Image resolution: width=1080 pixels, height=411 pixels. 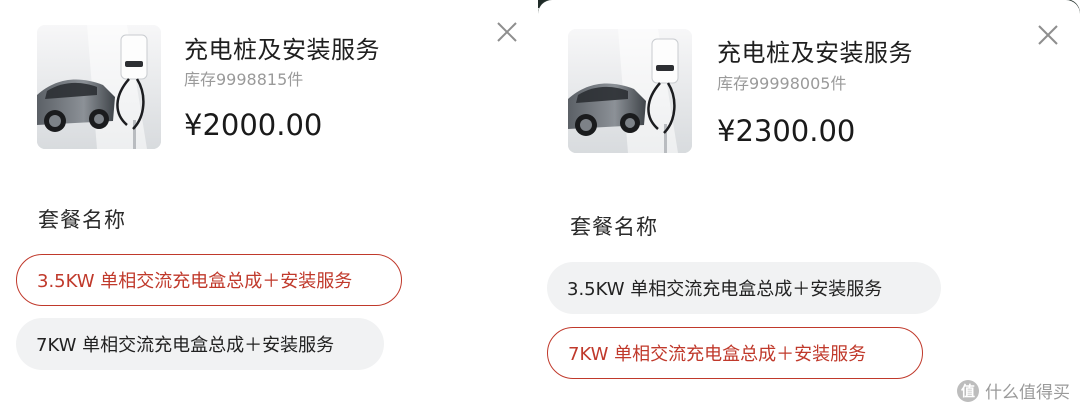 I want to click on watermark-text: 什么值得买, so click(x=1027, y=393).